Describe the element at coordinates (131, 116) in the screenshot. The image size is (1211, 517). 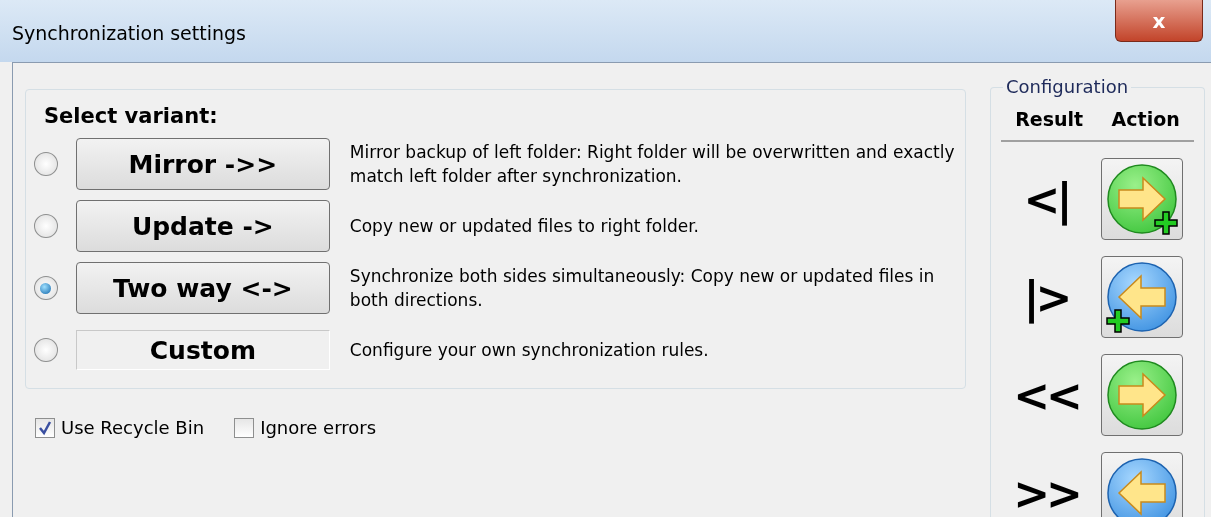
I see `variant-heading: Select variant:` at that location.